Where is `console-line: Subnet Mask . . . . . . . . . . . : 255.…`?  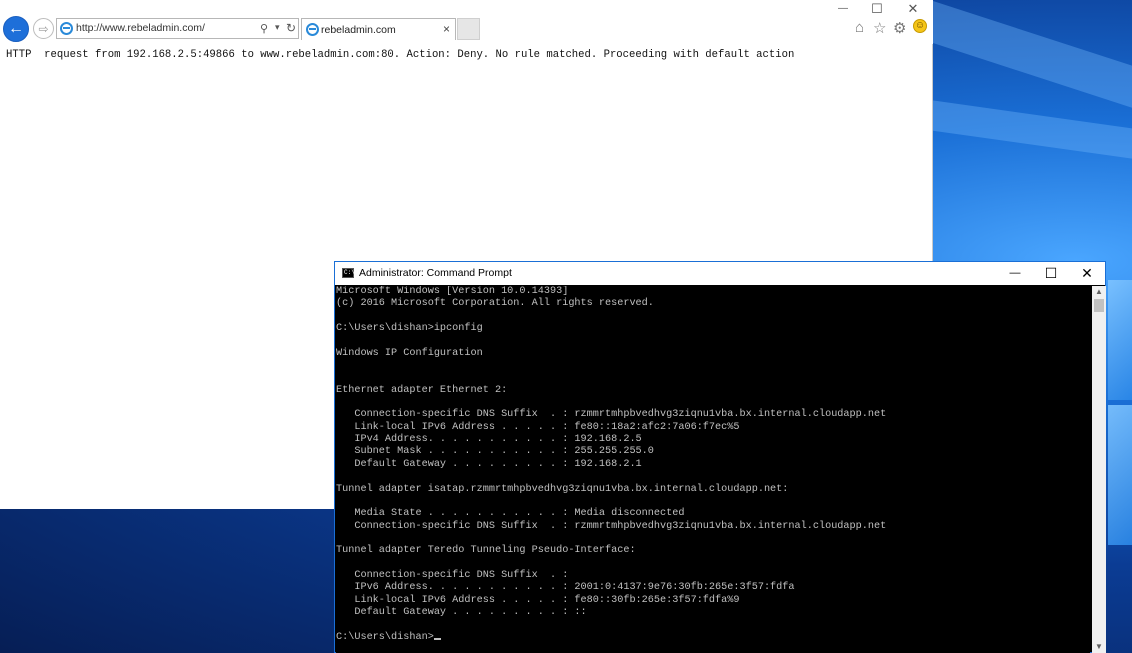 console-line: Subnet Mask . . . . . . . . . . . : 255.… is located at coordinates (495, 452).